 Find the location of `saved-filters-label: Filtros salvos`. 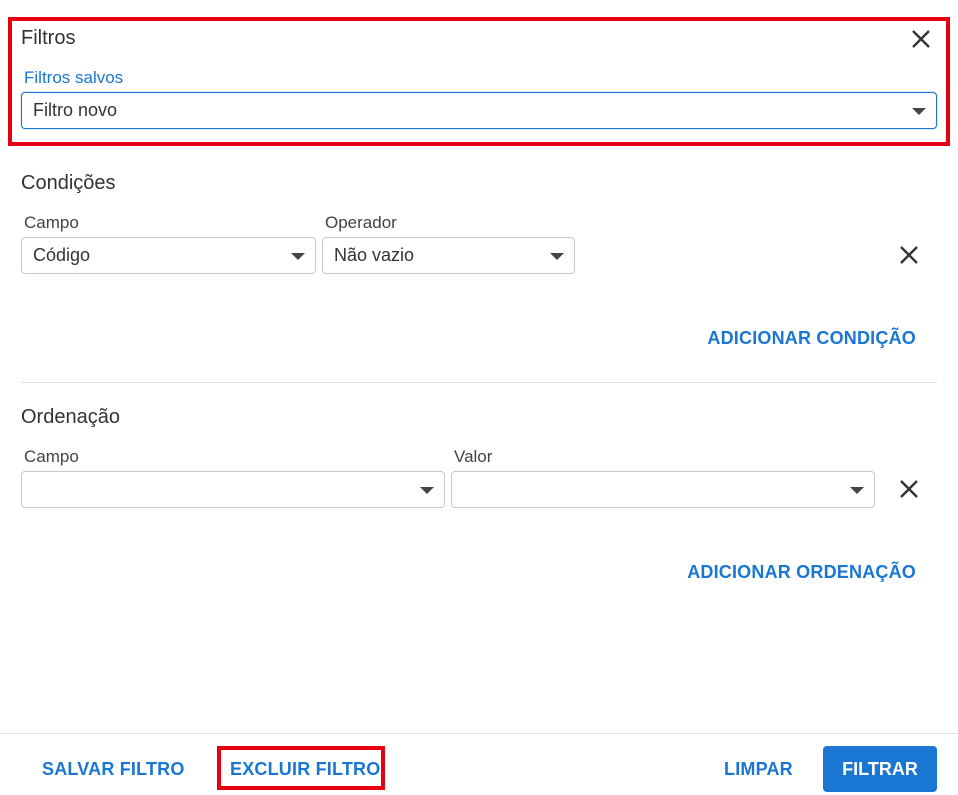

saved-filters-label: Filtros salvos is located at coordinates (74, 77).